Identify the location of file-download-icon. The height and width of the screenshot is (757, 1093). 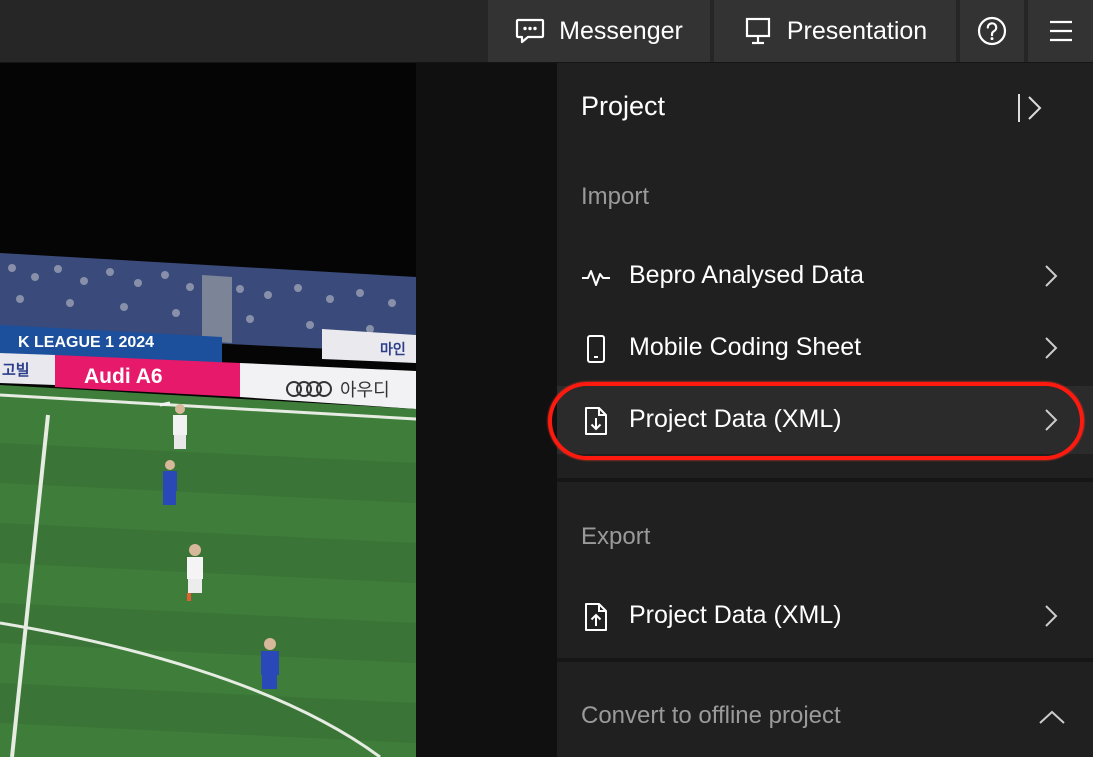
(596, 421).